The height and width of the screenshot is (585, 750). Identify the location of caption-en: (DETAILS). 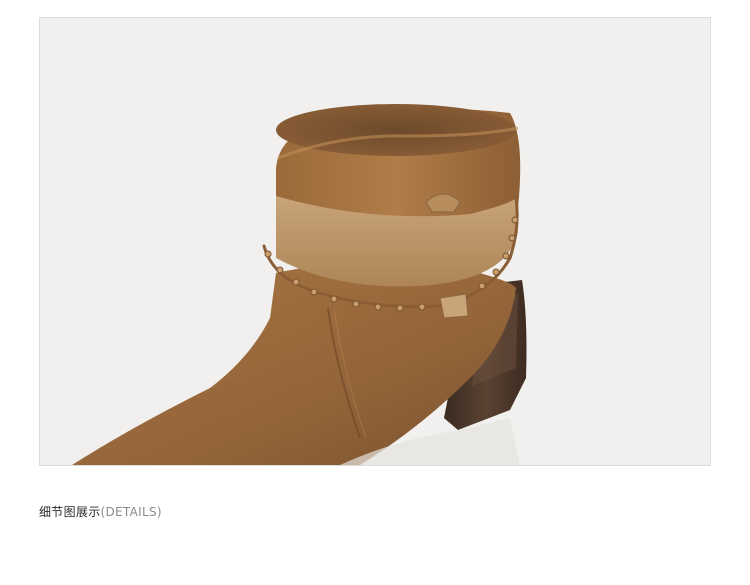
(131, 512).